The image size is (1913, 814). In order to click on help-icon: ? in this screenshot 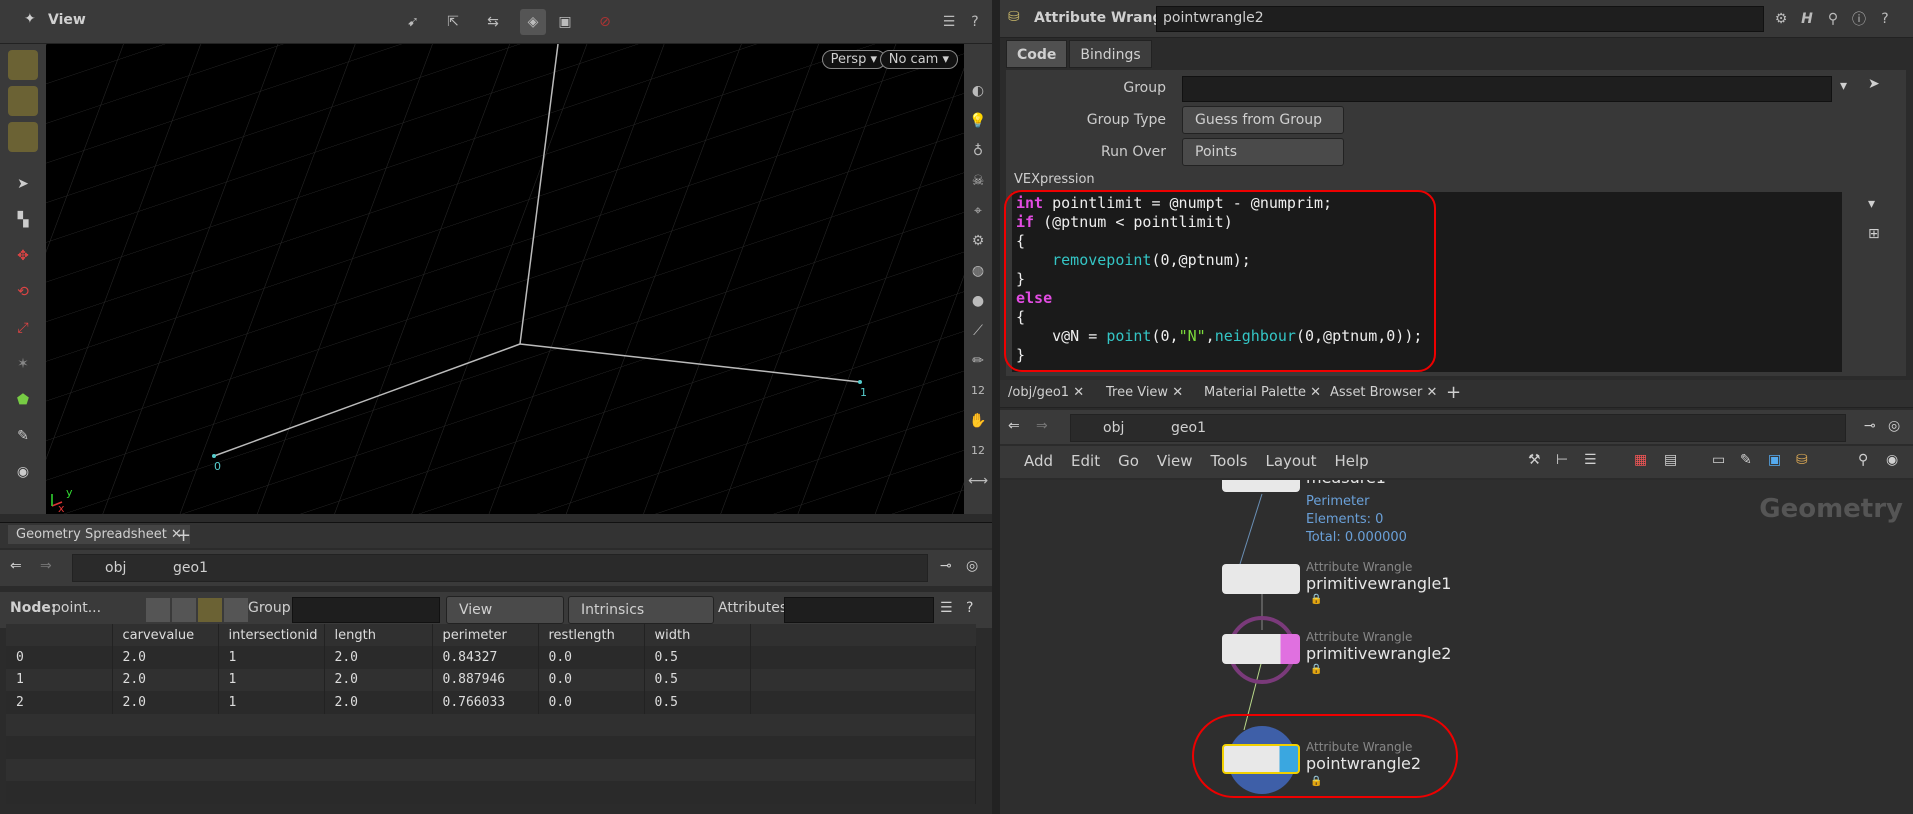, I will do `click(975, 22)`.